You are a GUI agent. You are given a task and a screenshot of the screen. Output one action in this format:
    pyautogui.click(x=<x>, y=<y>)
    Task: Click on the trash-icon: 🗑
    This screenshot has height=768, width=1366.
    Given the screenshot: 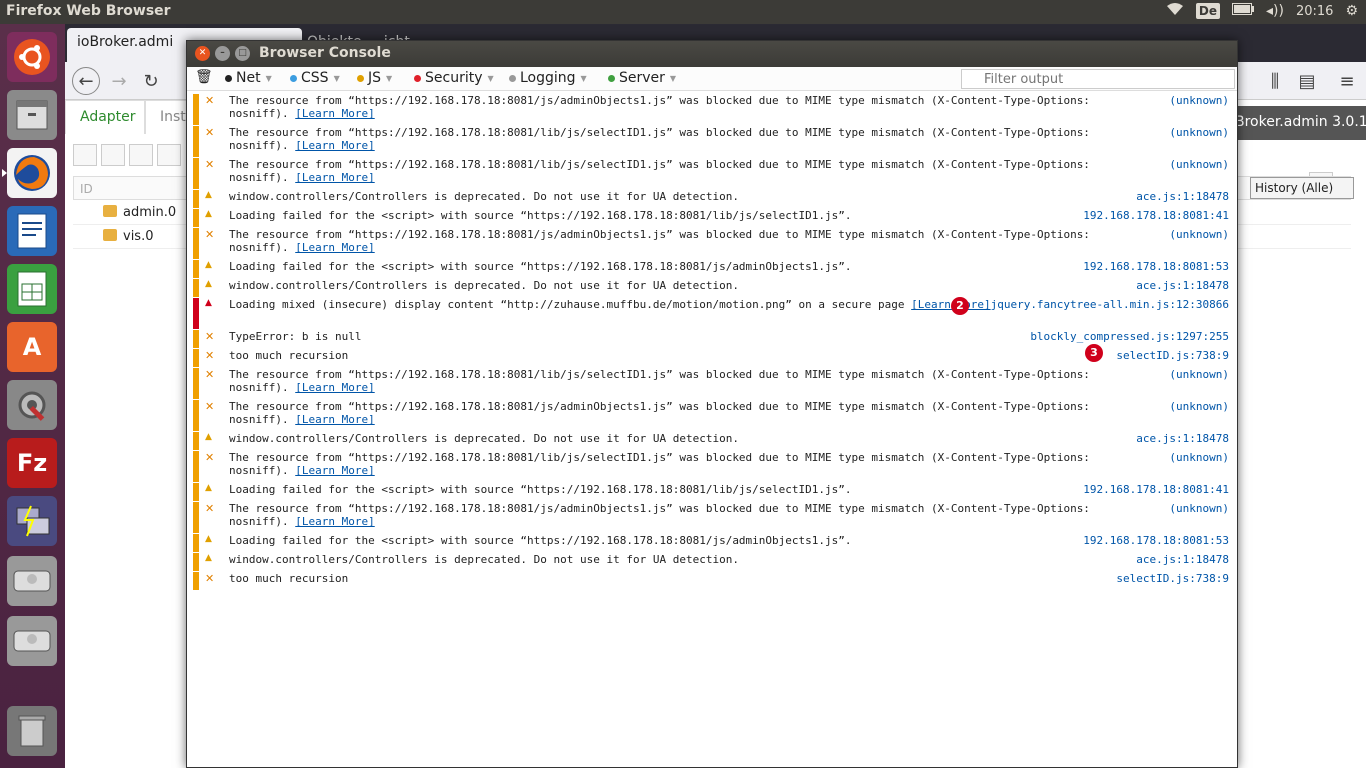 What is the action you would take?
    pyautogui.click(x=204, y=77)
    